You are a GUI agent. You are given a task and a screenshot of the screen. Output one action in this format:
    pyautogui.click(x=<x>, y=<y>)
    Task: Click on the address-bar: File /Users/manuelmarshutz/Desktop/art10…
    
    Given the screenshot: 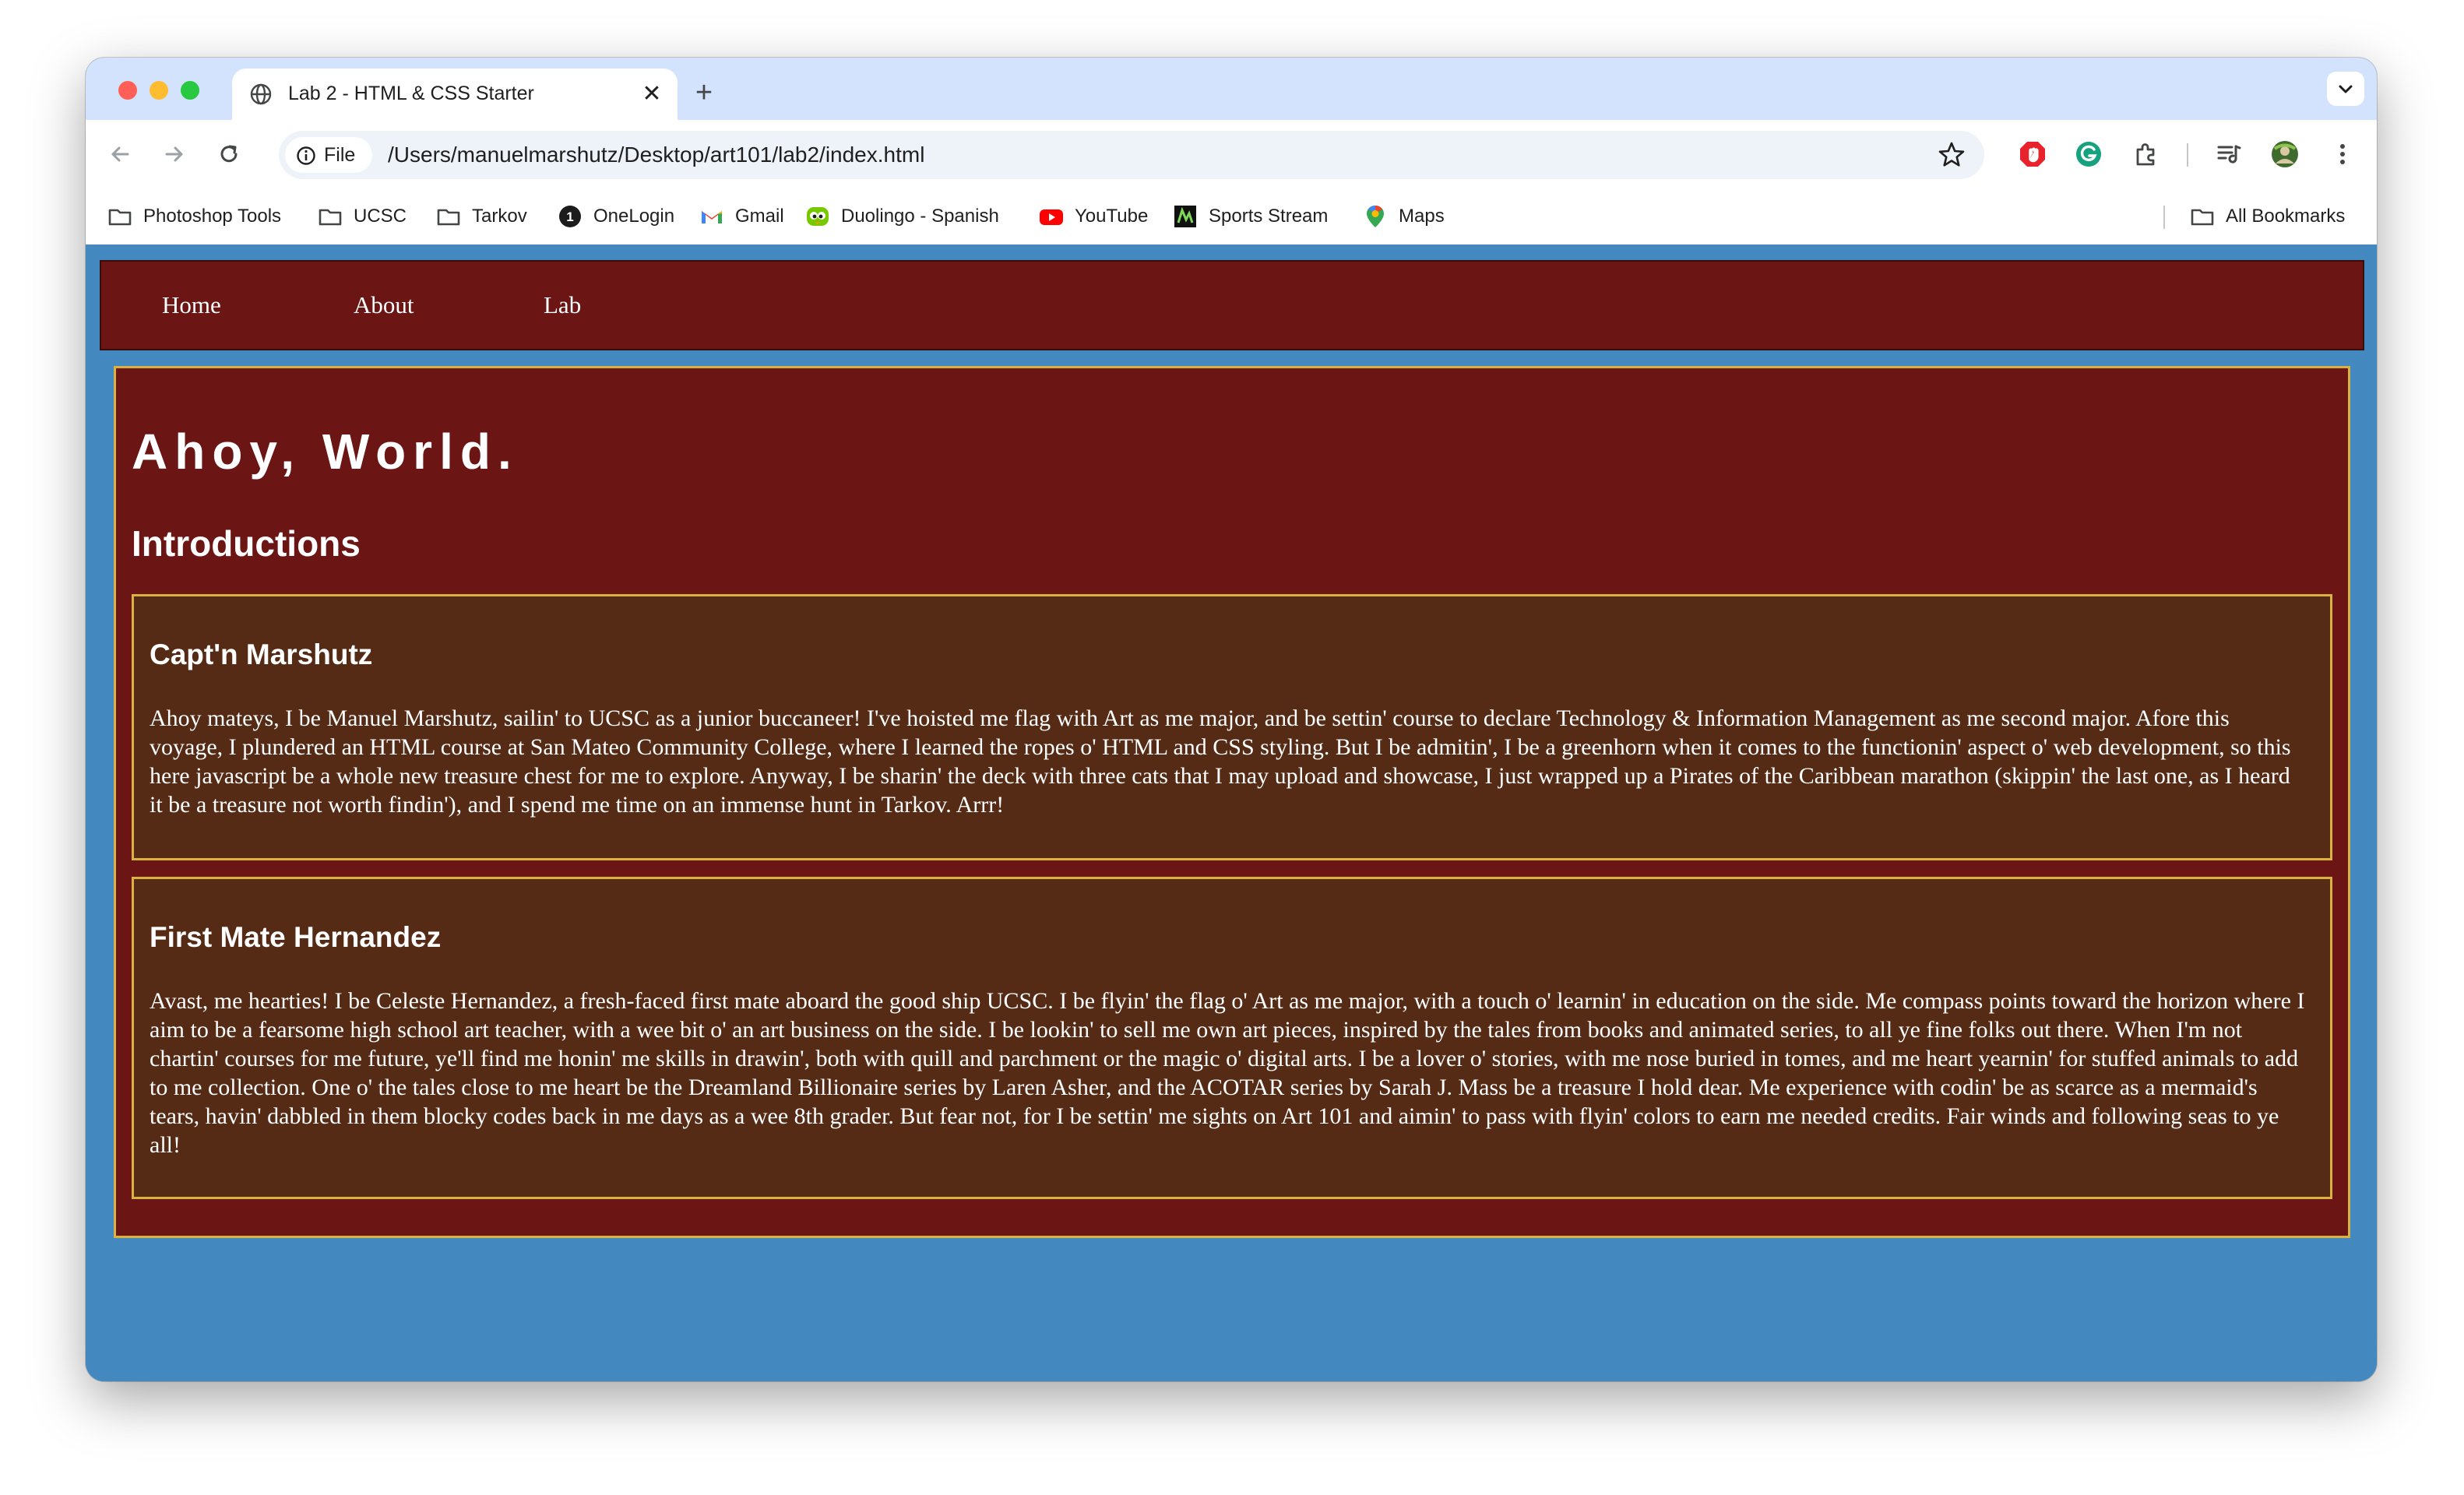 What is the action you would take?
    pyautogui.click(x=1131, y=155)
    